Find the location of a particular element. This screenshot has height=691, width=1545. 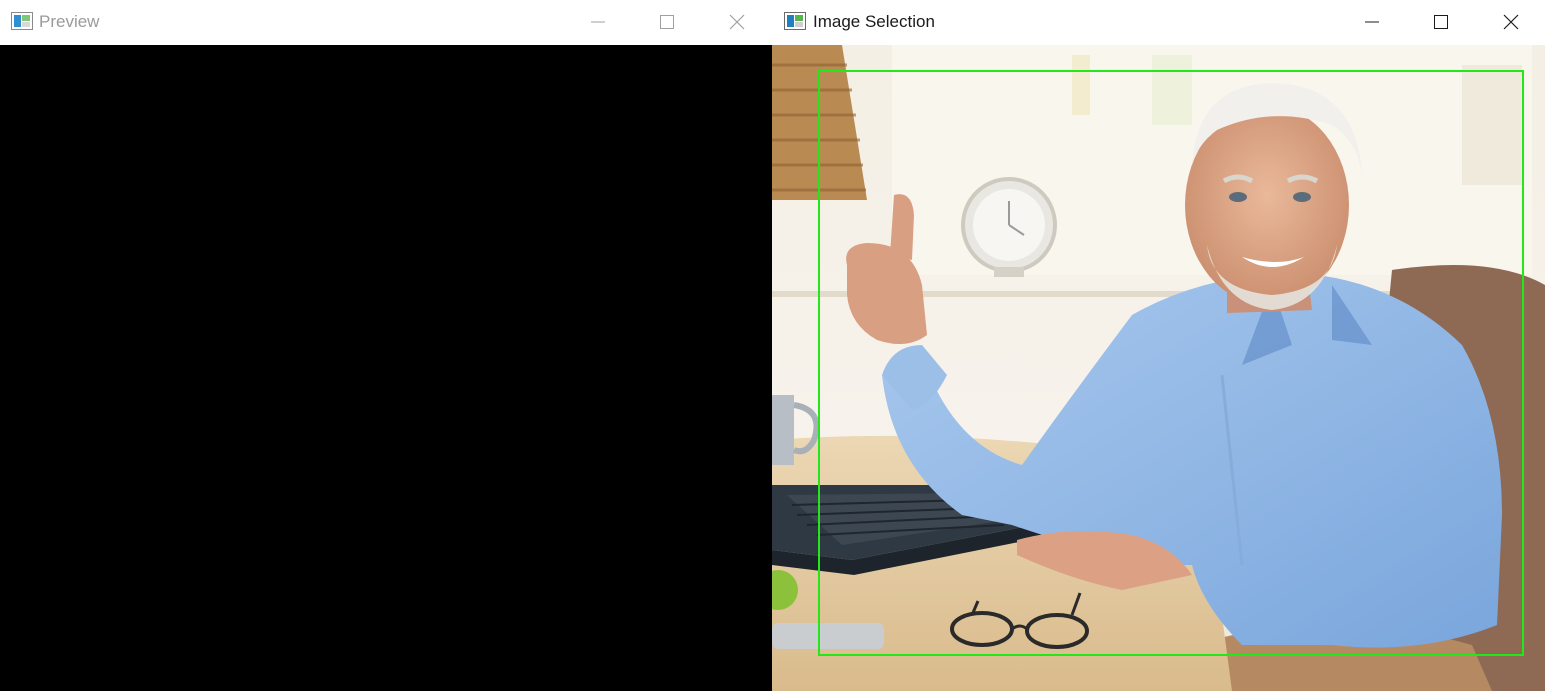

image-selection-titlebar: Image Selection is located at coordinates (1158, 22).